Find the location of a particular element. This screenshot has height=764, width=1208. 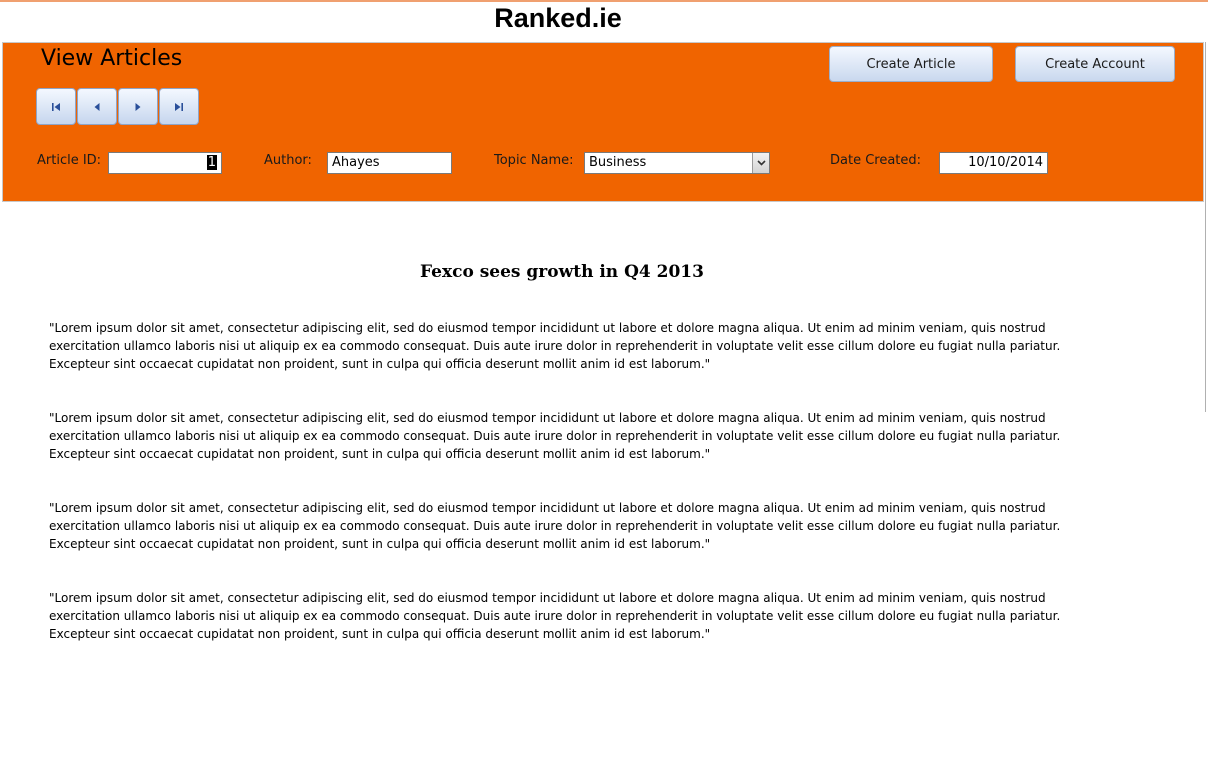

create-account-button: Create Account is located at coordinates (1095, 64).